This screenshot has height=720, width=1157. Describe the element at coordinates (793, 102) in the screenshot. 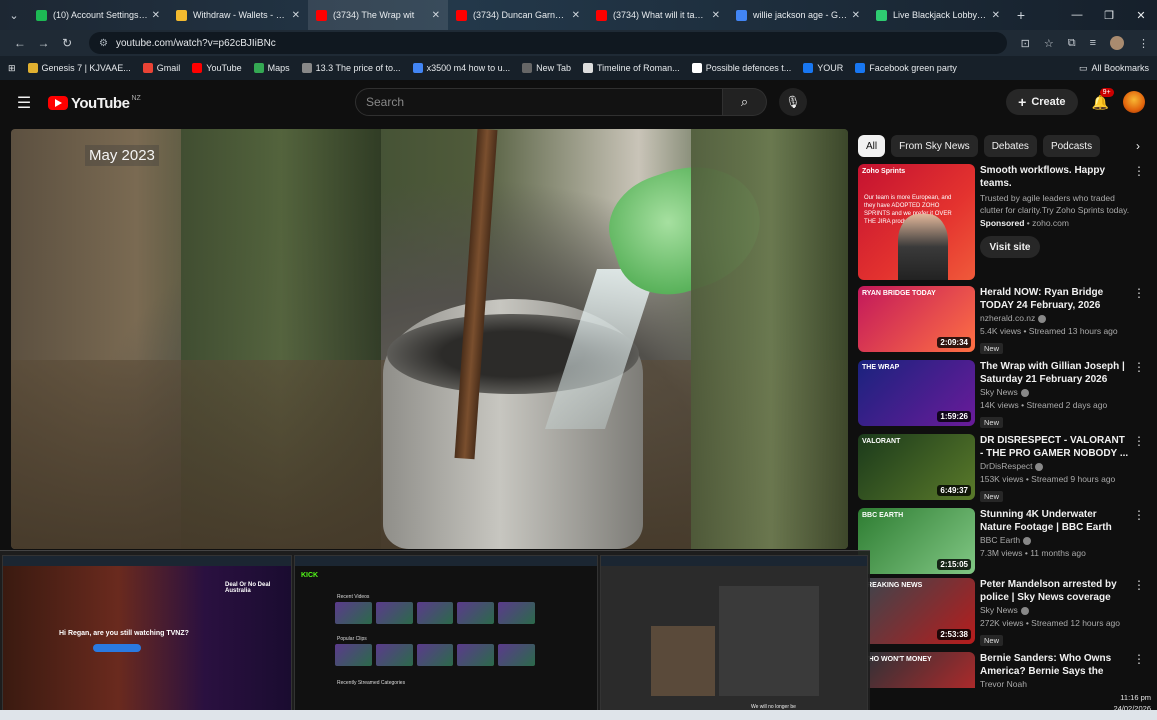

I see `voice-search-button: 🎙` at that location.